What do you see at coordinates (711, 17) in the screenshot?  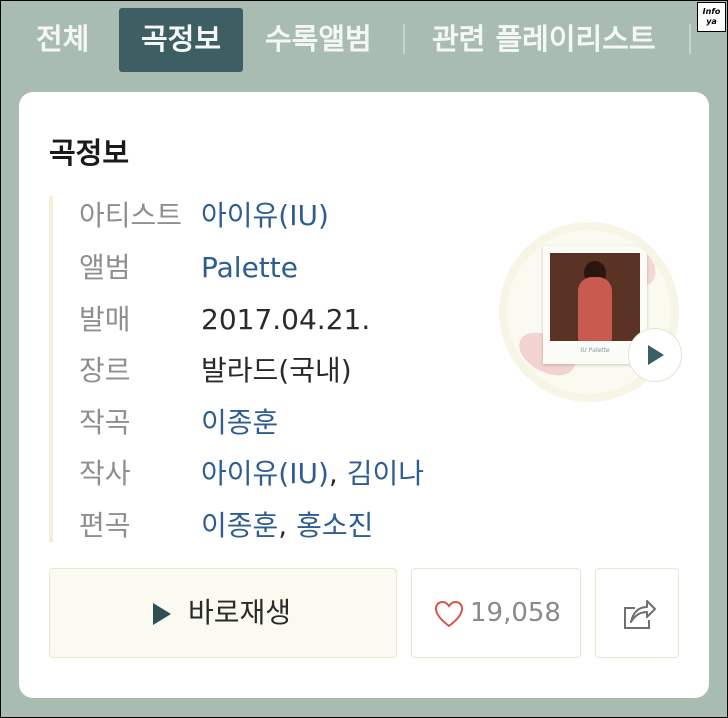 I see `watermark-logo: Info ya` at bounding box center [711, 17].